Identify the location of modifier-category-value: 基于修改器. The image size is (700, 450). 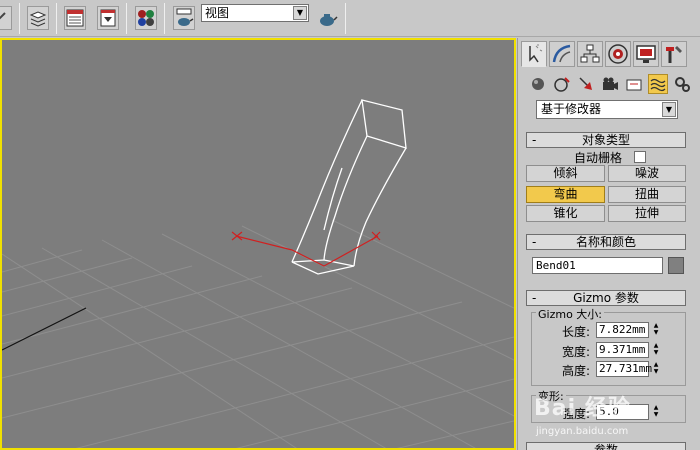
(571, 109).